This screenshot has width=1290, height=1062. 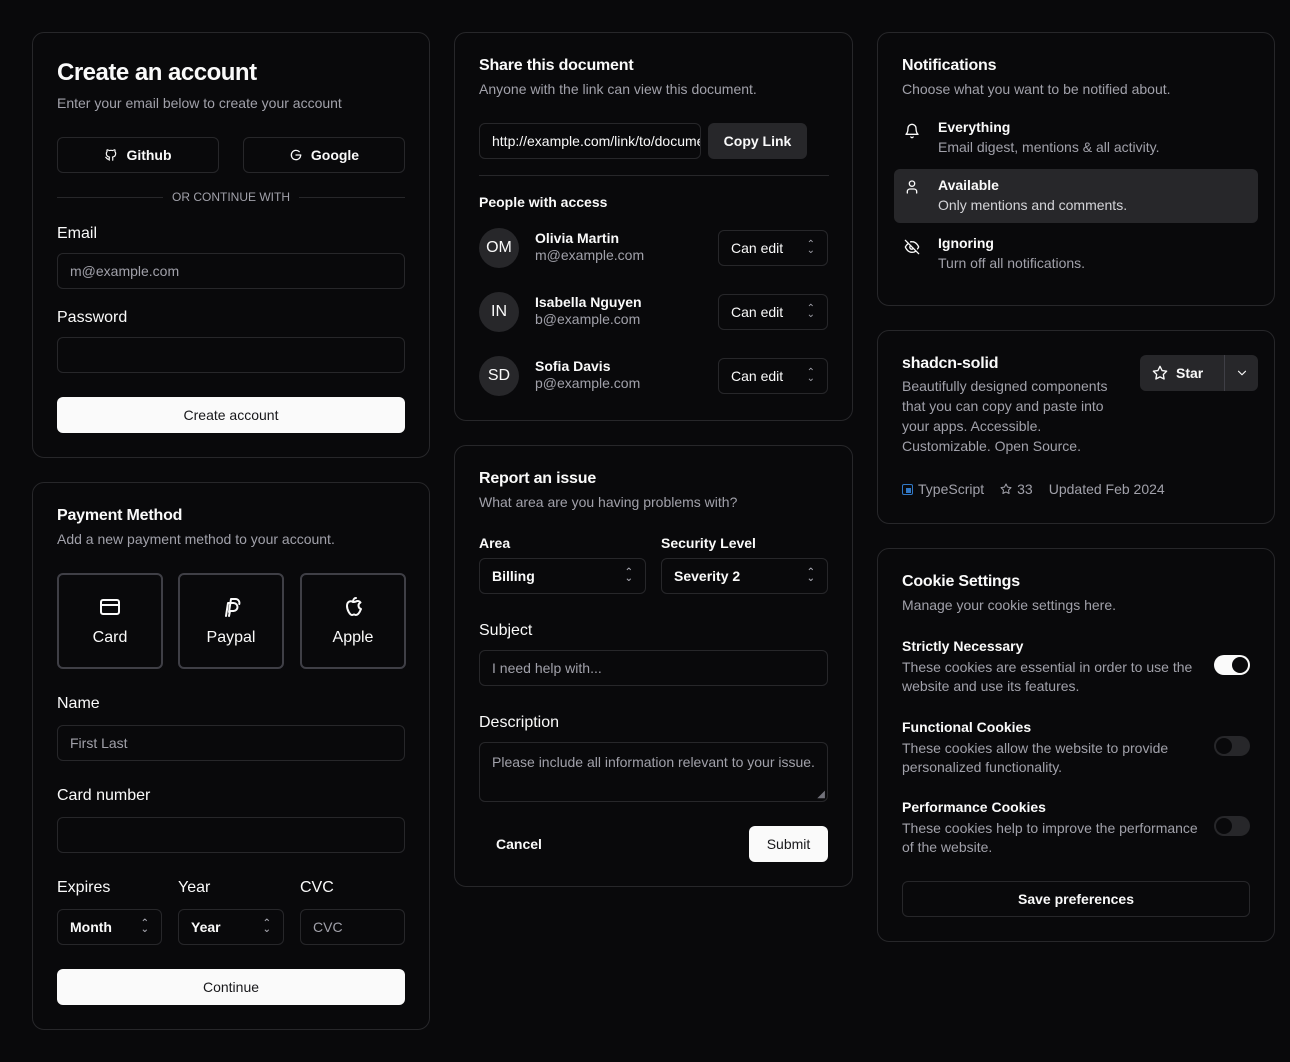 What do you see at coordinates (588, 302) in the screenshot?
I see `person-name: Isabella Nguyen` at bounding box center [588, 302].